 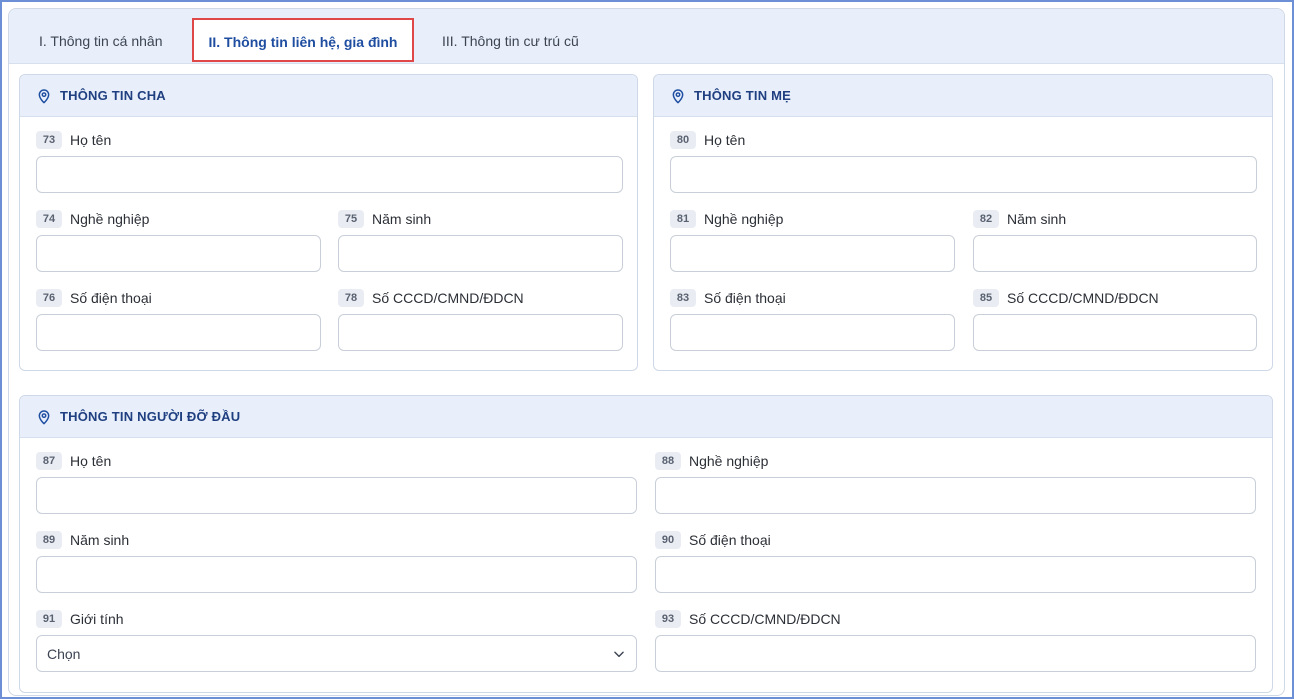 I want to click on guardian-birth-year-field: 89 Năm sinh, so click(x=336, y=562).